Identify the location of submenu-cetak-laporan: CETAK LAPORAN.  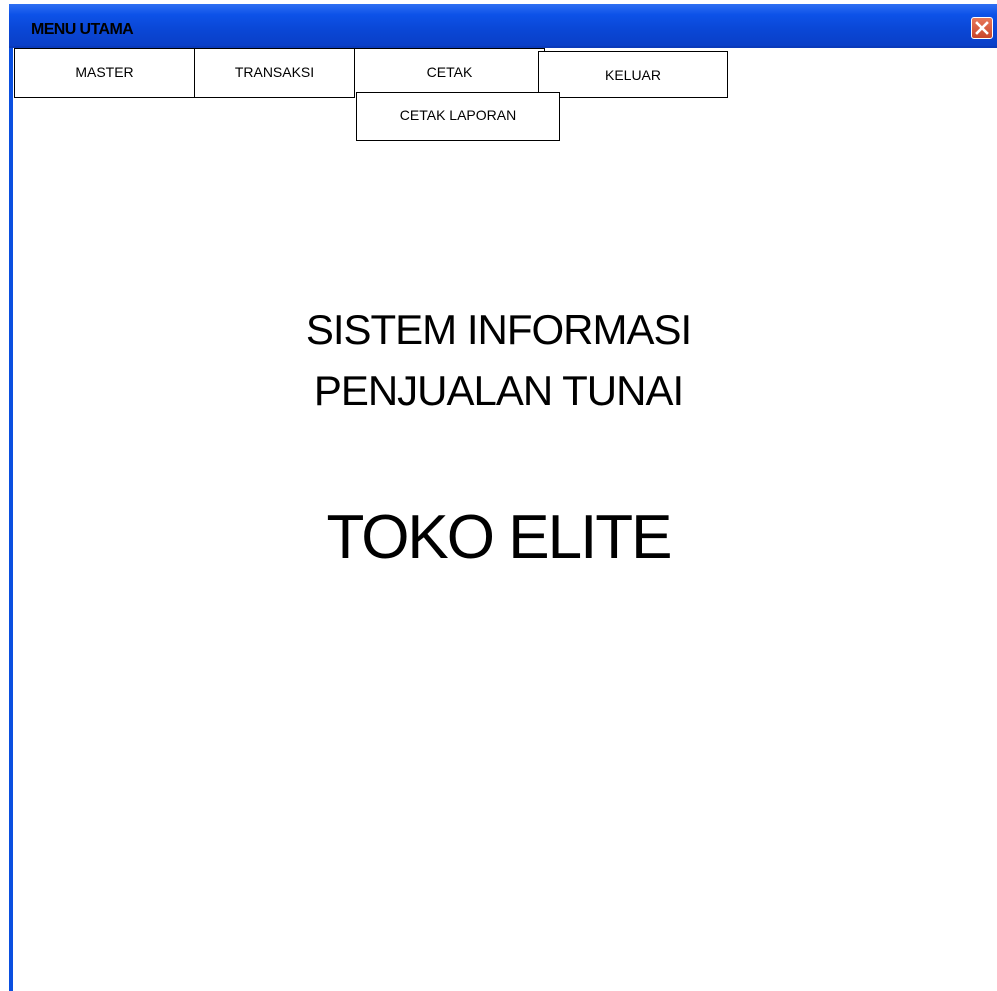
(458, 116).